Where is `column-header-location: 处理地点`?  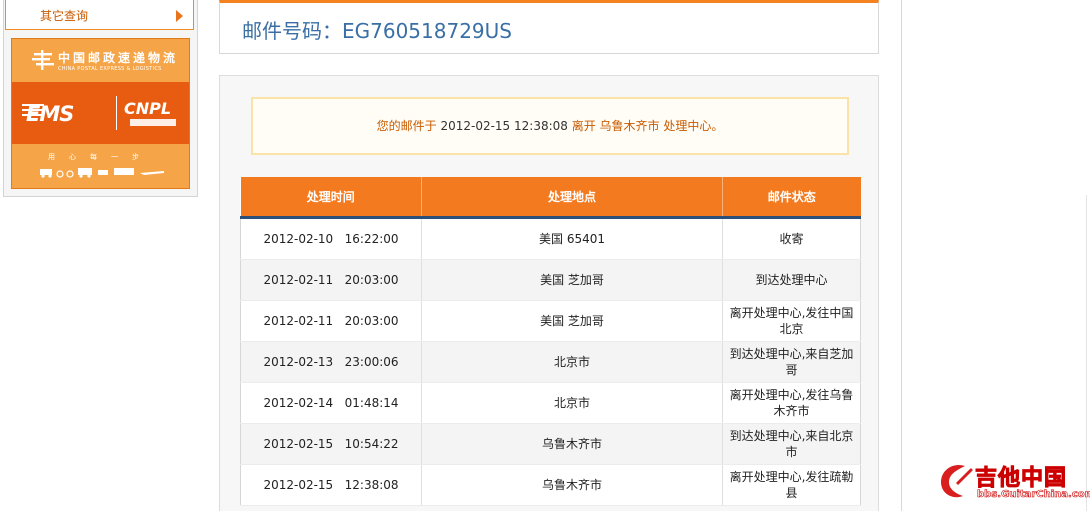
column-header-location: 处理地点 is located at coordinates (572, 198).